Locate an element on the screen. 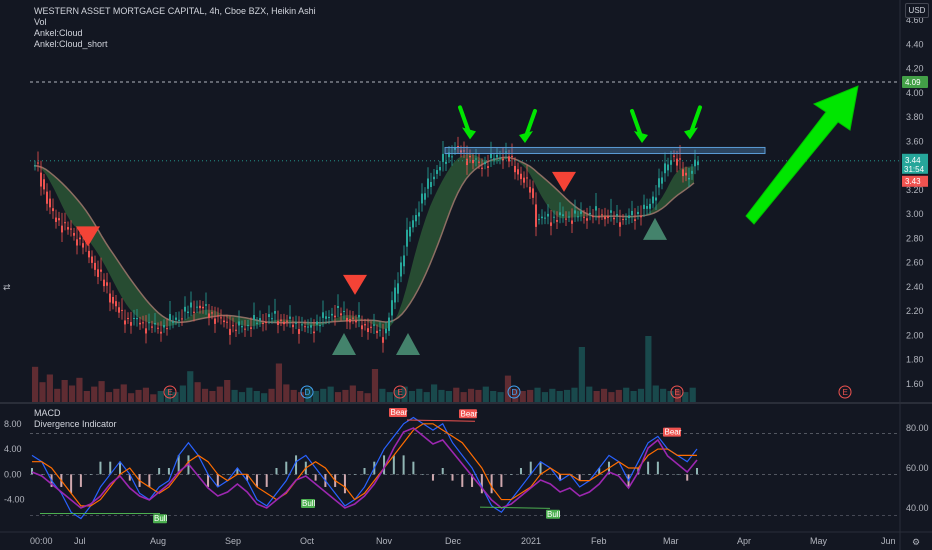 This screenshot has width=932, height=550. currency-button: USD is located at coordinates (917, 10).